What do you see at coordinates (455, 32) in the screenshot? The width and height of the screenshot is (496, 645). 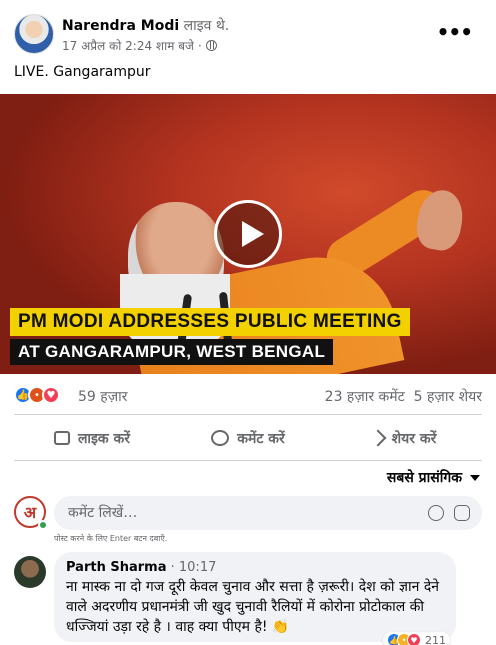 I see `ellipsis-icon: •••` at bounding box center [455, 32].